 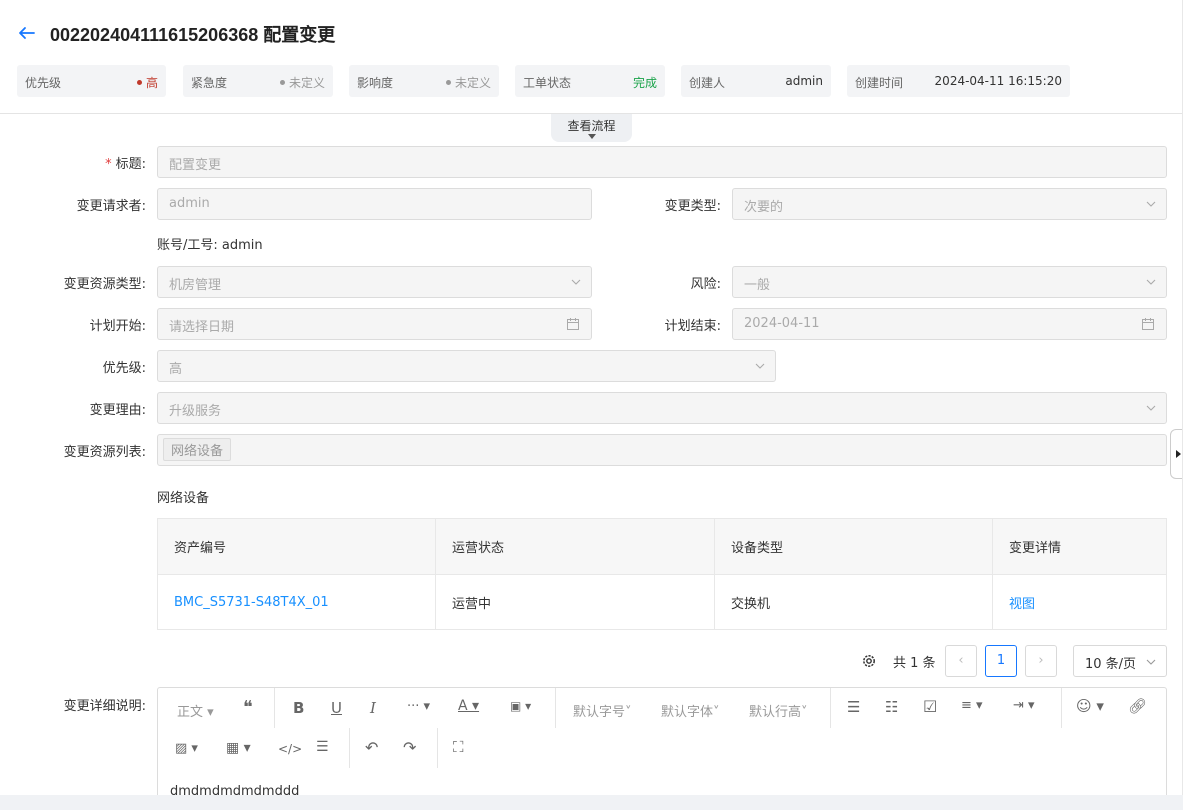 What do you see at coordinates (209, 83) in the screenshot?
I see `chip-label: 紧急度` at bounding box center [209, 83].